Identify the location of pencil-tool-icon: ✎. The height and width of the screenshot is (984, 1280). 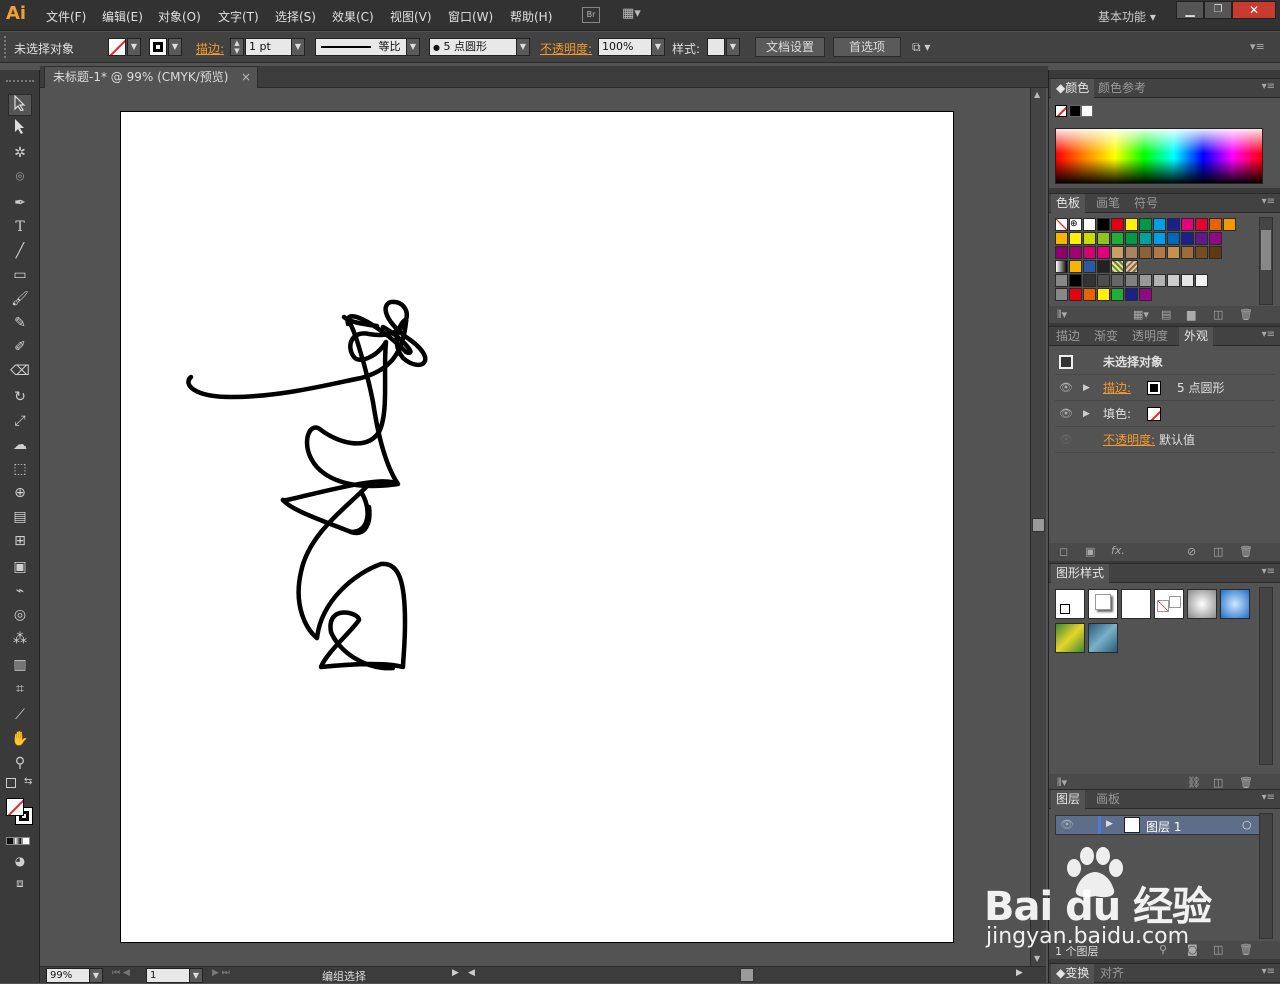
(20, 323).